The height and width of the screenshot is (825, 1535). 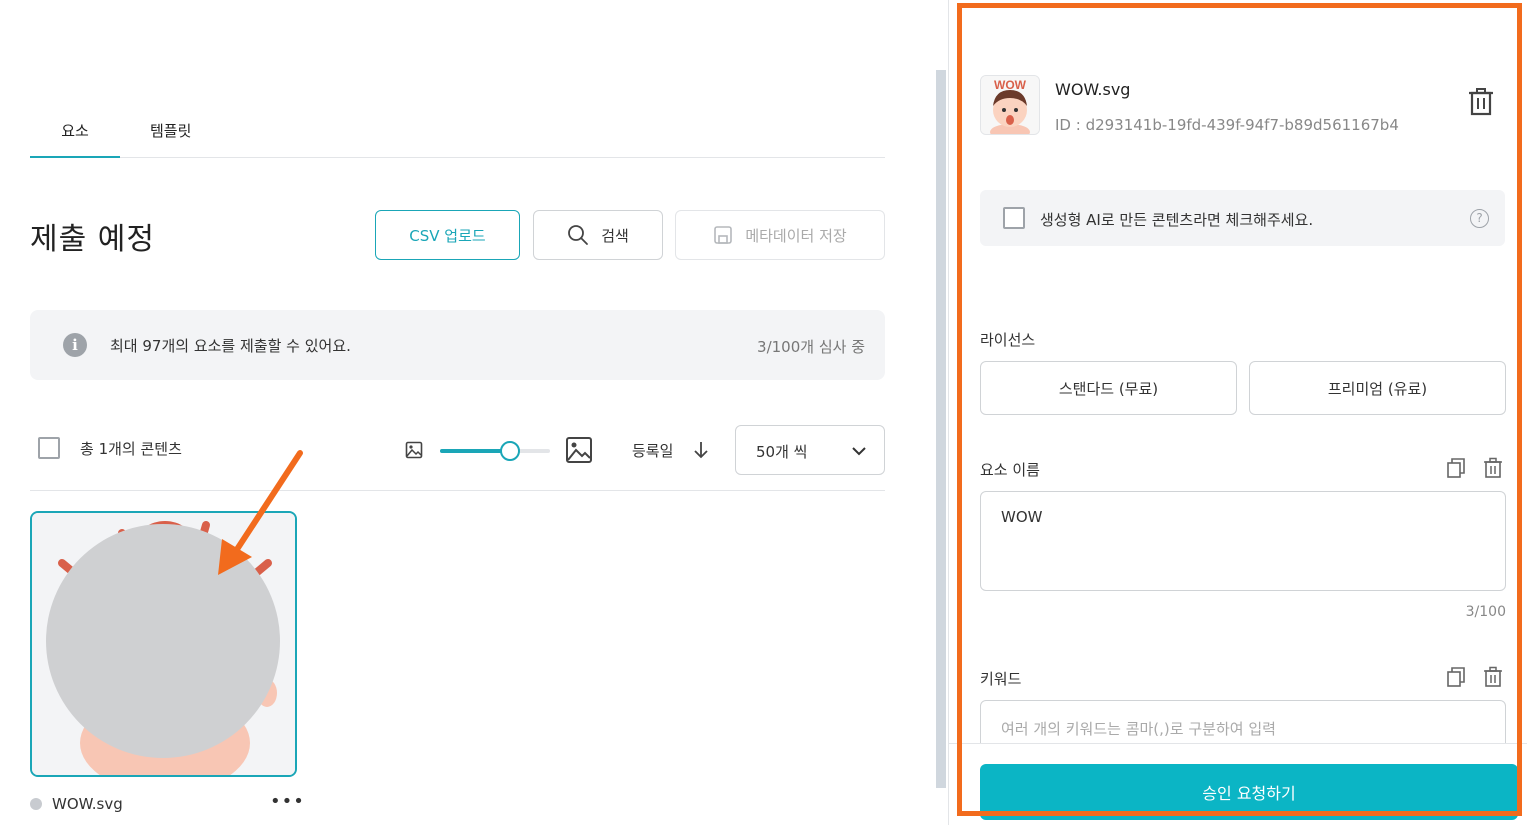 I want to click on detail-thumbnail: WOW, so click(x=1010, y=105).